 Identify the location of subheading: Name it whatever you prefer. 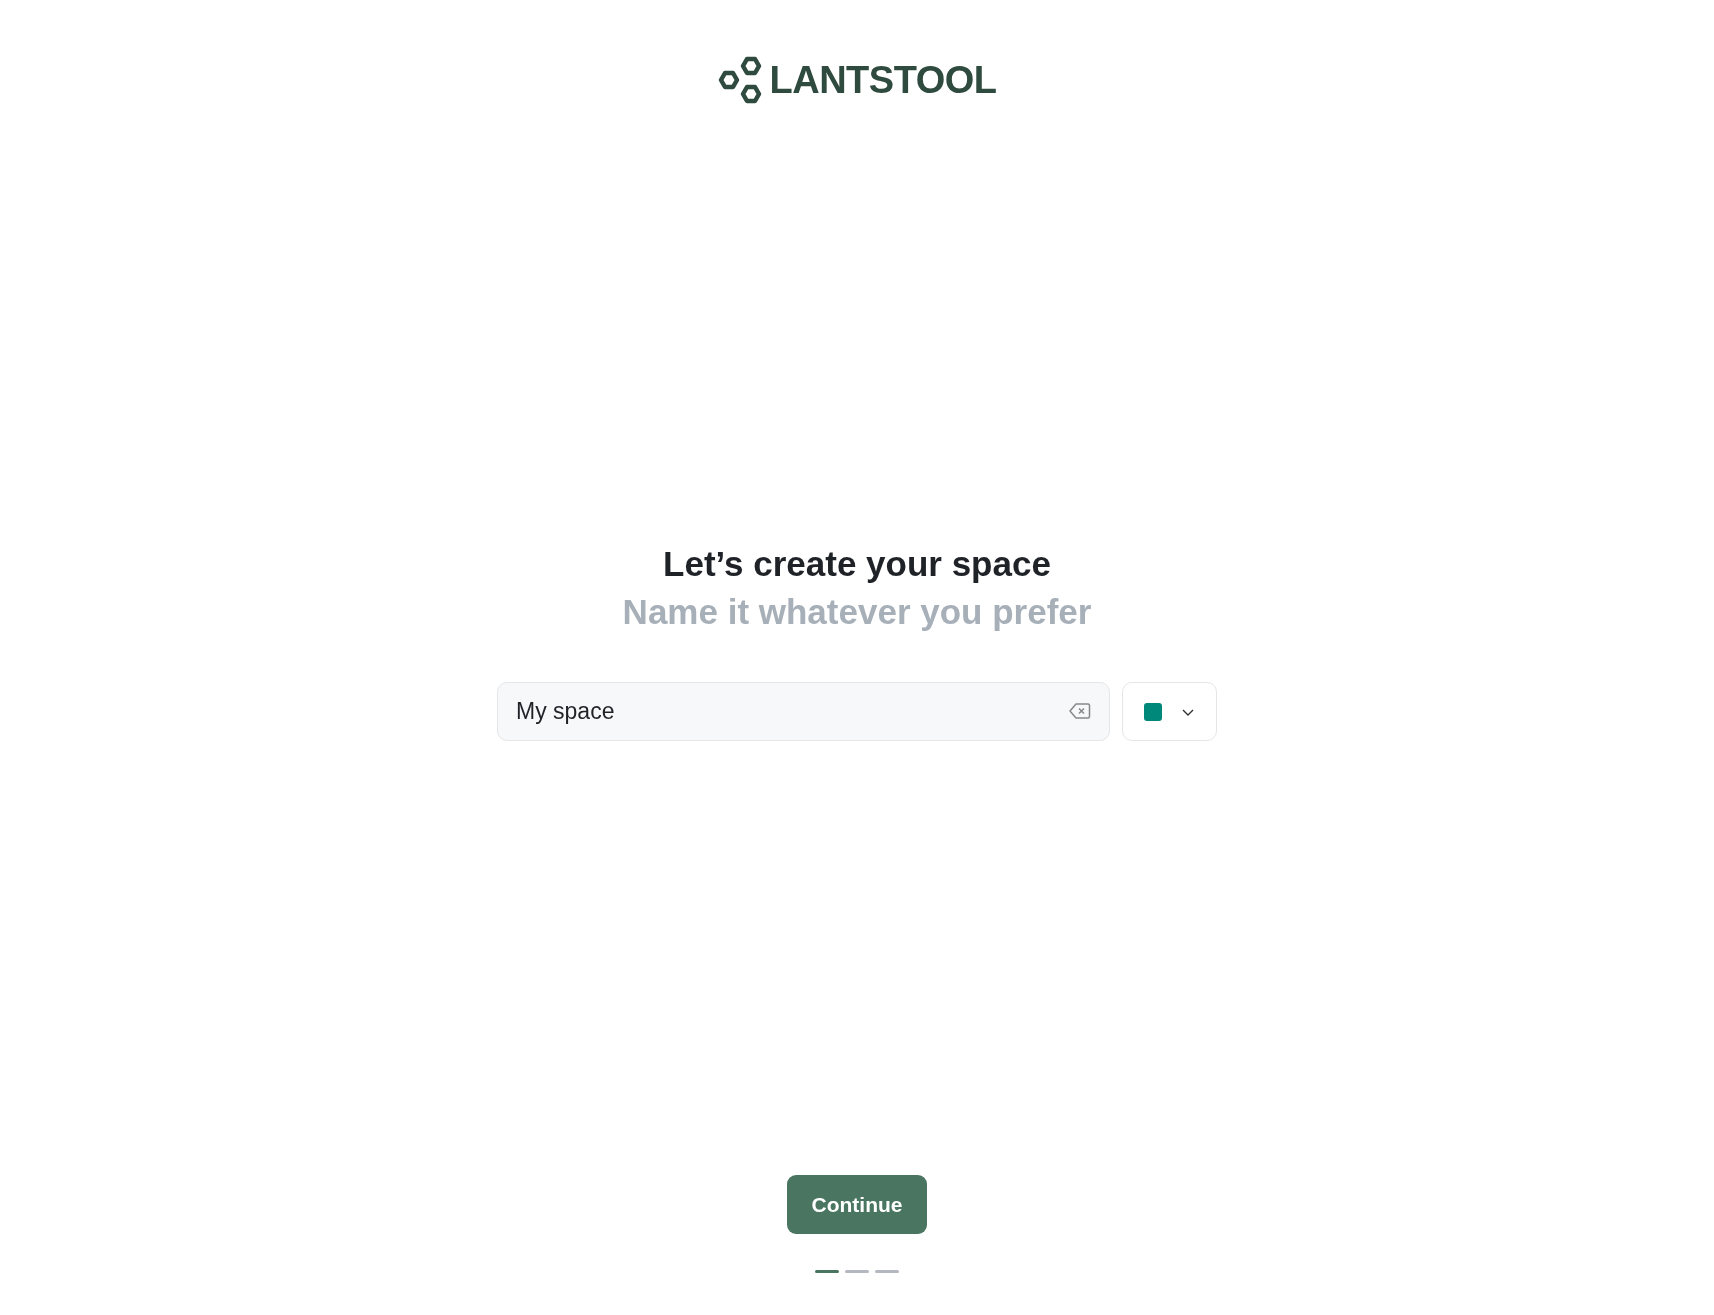
(857, 612).